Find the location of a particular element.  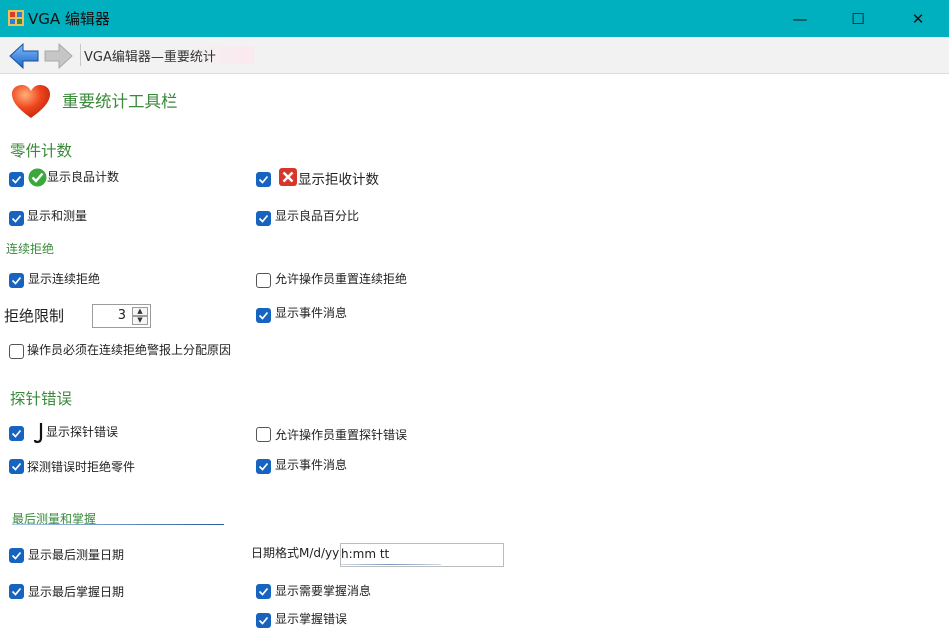

date-input-underline is located at coordinates (391, 564).